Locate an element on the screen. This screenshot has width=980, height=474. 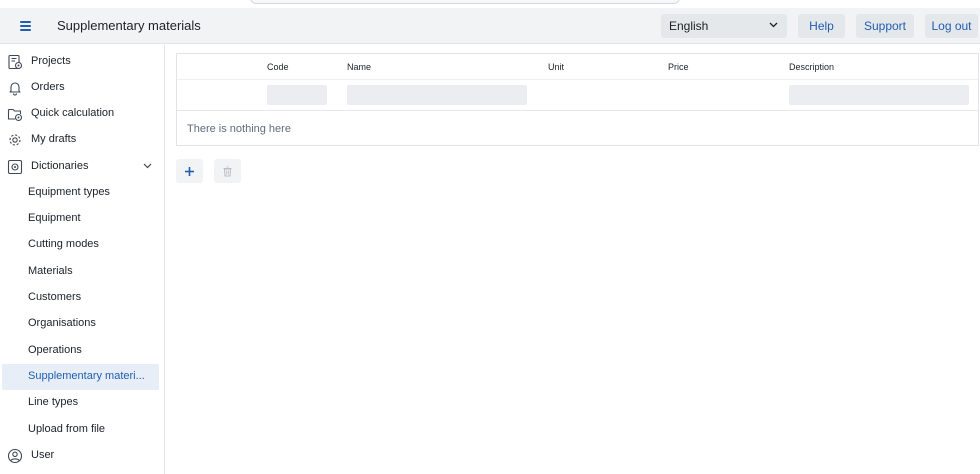
add-button is located at coordinates (189, 171).